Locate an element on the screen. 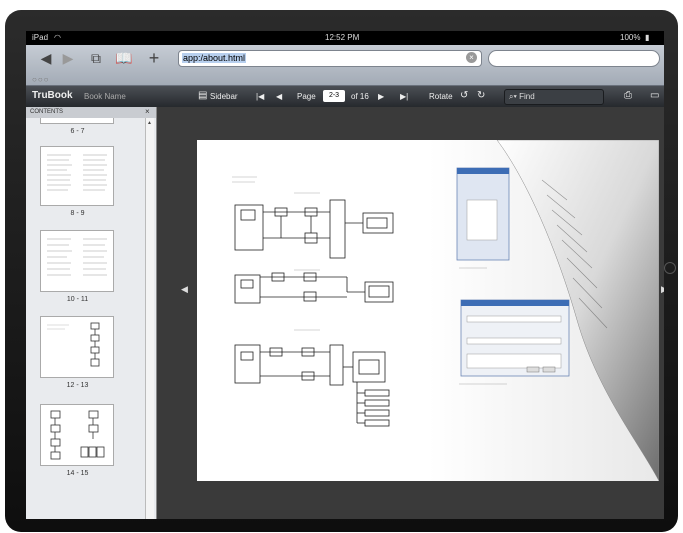  device-label: iPad is located at coordinates (40, 37).